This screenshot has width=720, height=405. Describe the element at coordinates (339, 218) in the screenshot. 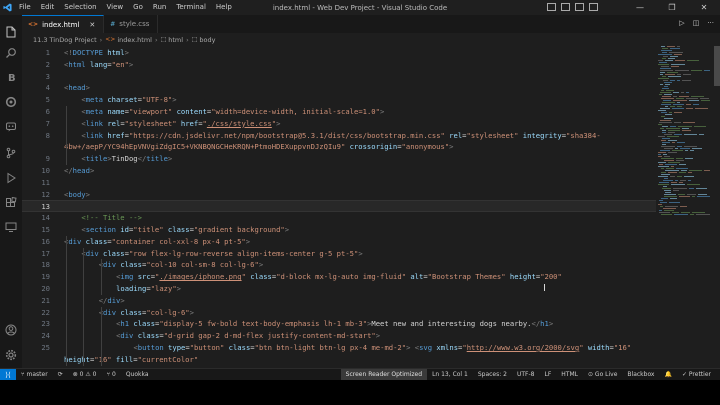

I see `code-line: 14 <!-- Title -->` at that location.